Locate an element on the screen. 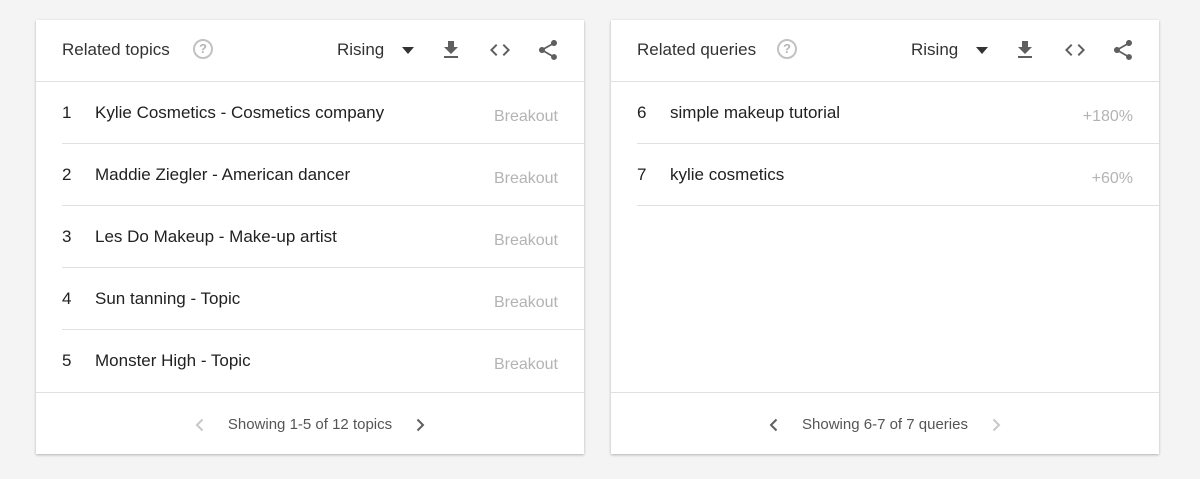  pager-text: Showing 1-5 of 12 topics is located at coordinates (310, 424).